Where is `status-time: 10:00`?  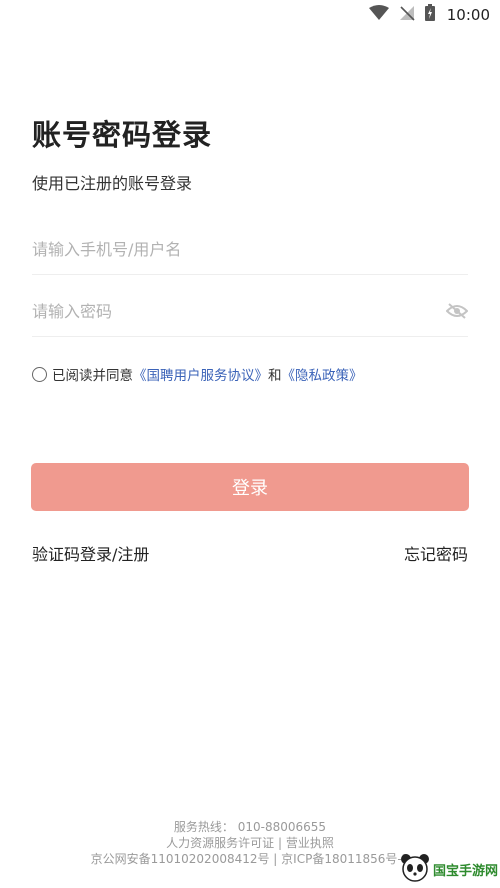 status-time: 10:00 is located at coordinates (468, 14).